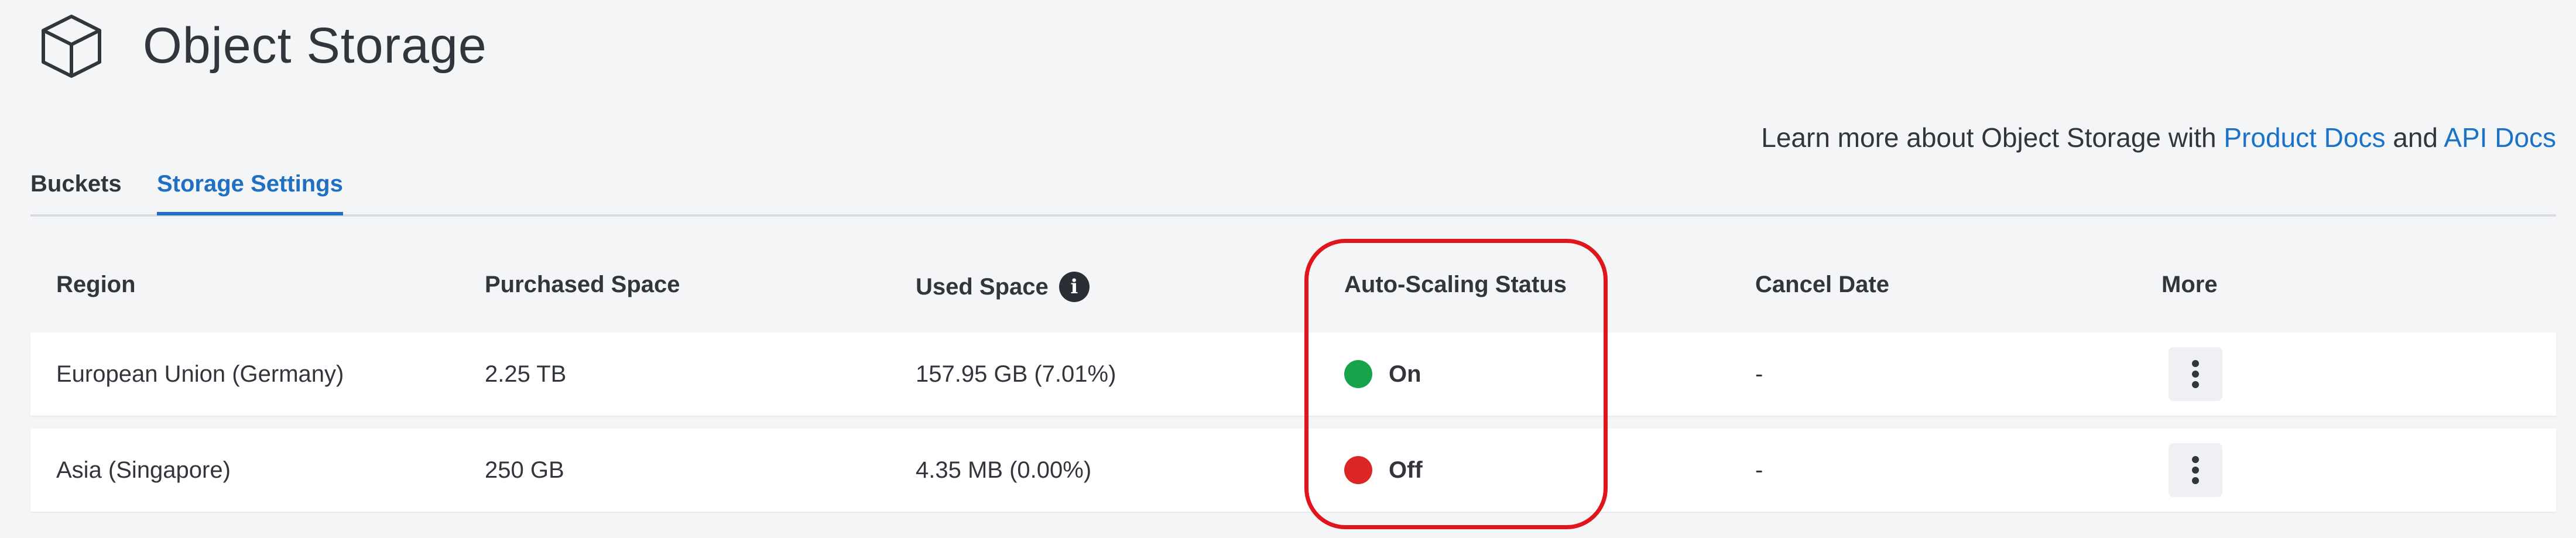  Describe the element at coordinates (1004, 470) in the screenshot. I see `used-space-cell: 4.35 MB (0.00%)` at that location.